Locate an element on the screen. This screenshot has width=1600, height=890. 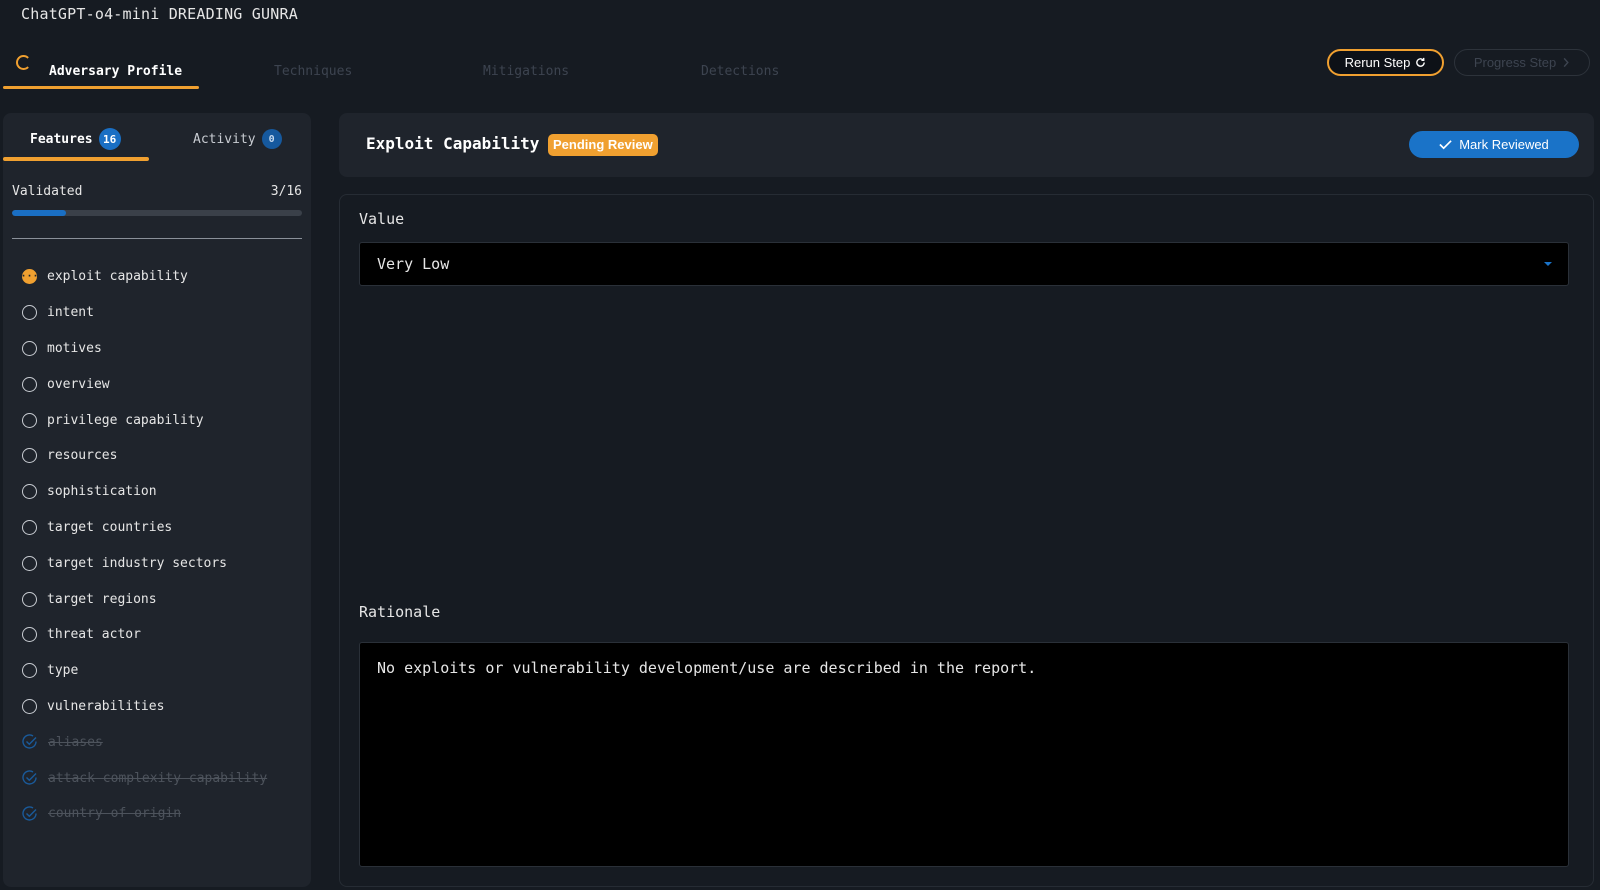
feature-item-label: threat actor is located at coordinates (94, 635).